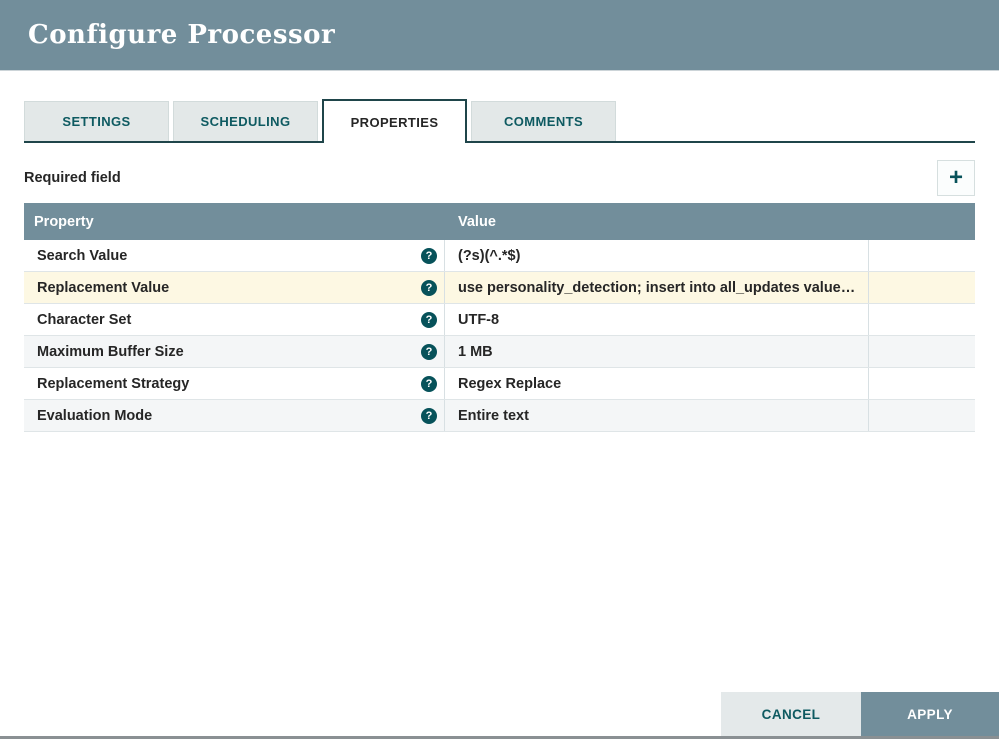 This screenshot has height=739, width=999. I want to click on apply-button: APPLY, so click(930, 714).